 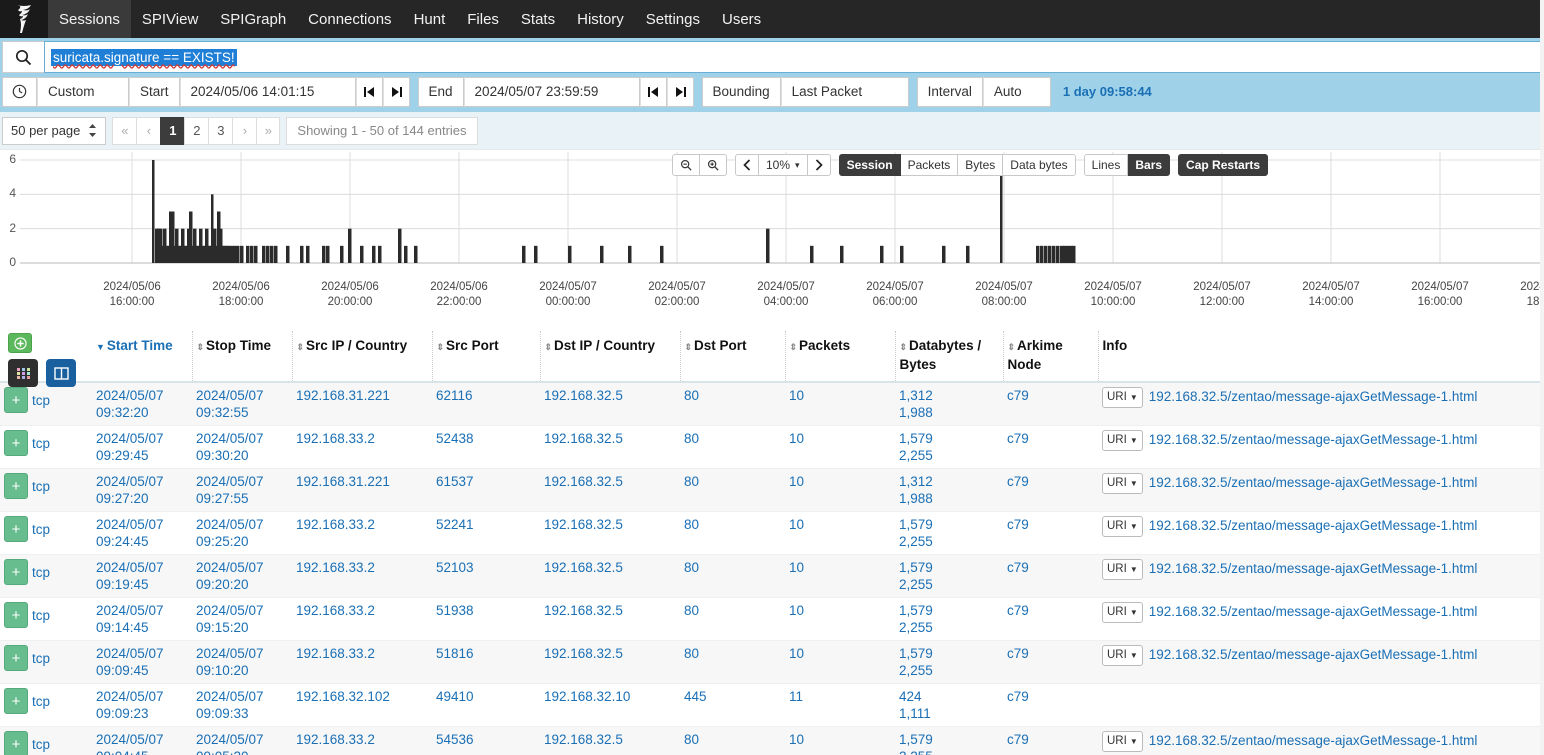 What do you see at coordinates (653, 91) in the screenshot?
I see `end-skip-first-button` at bounding box center [653, 91].